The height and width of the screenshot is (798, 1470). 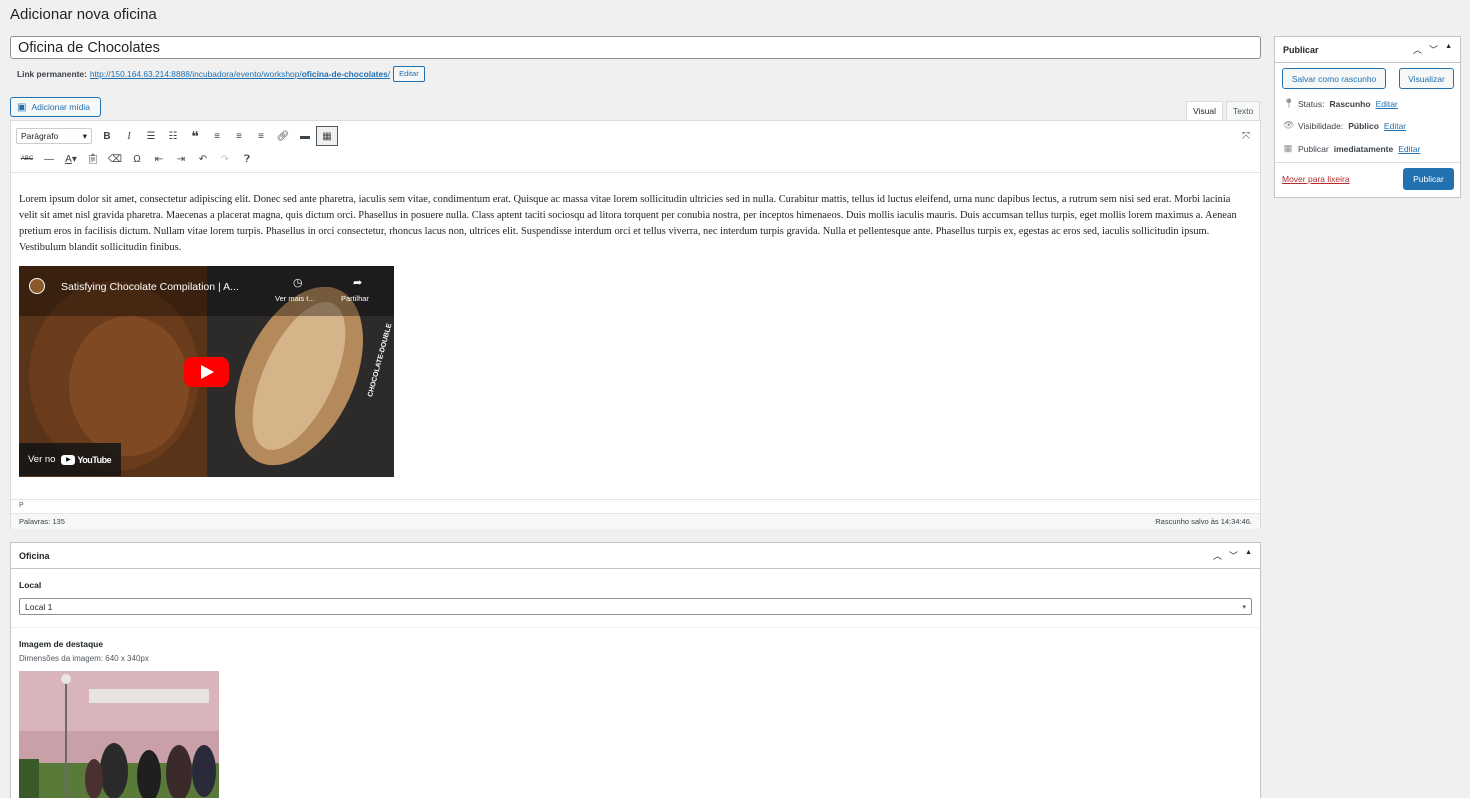 I want to click on local-select: Local 1 ▾, so click(x=635, y=606).